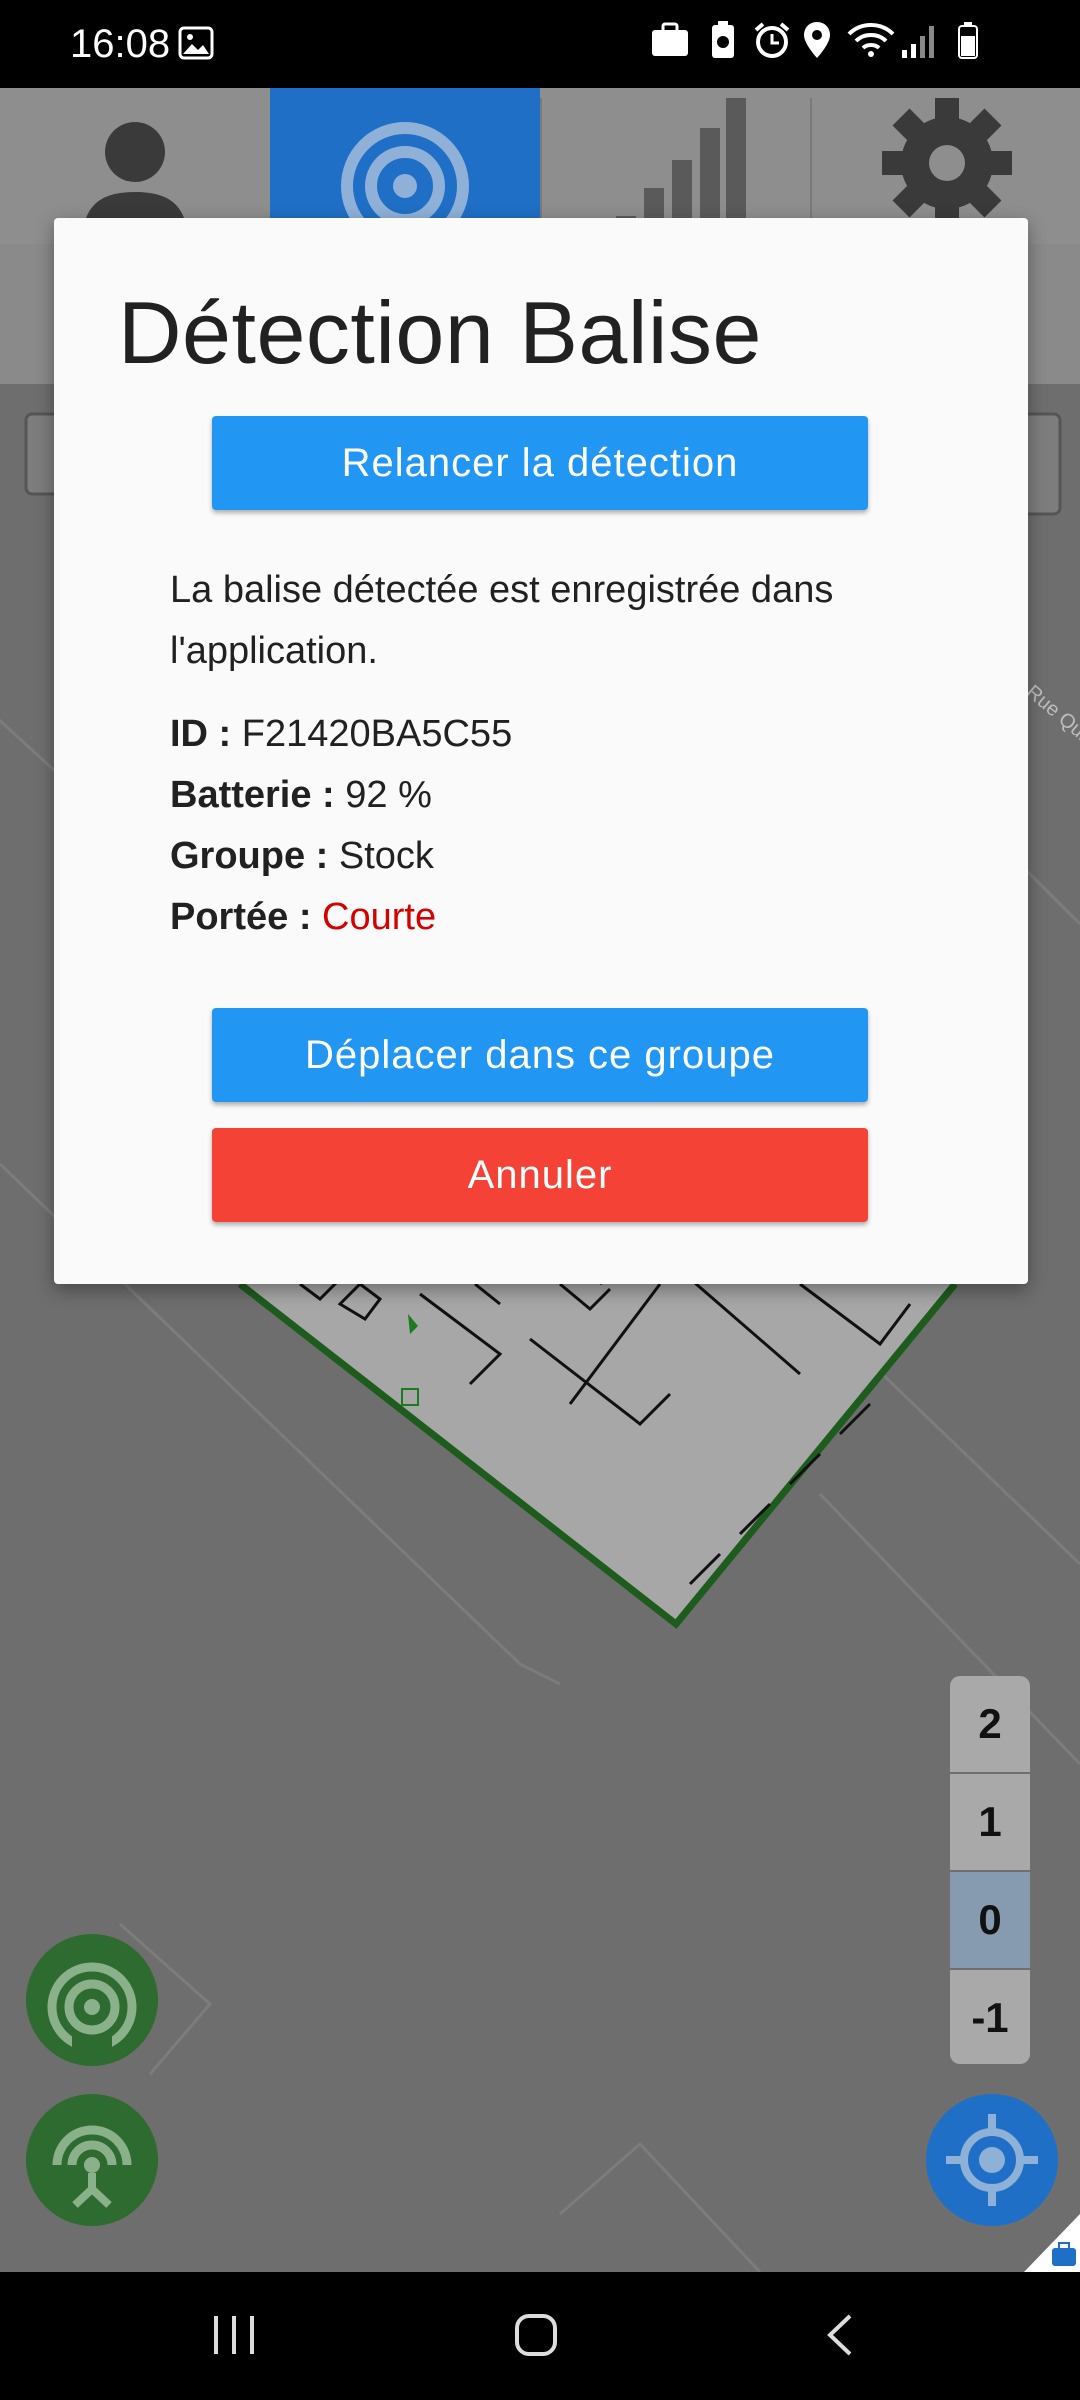 The image size is (1080, 2400). I want to click on wifi-icon, so click(871, 40).